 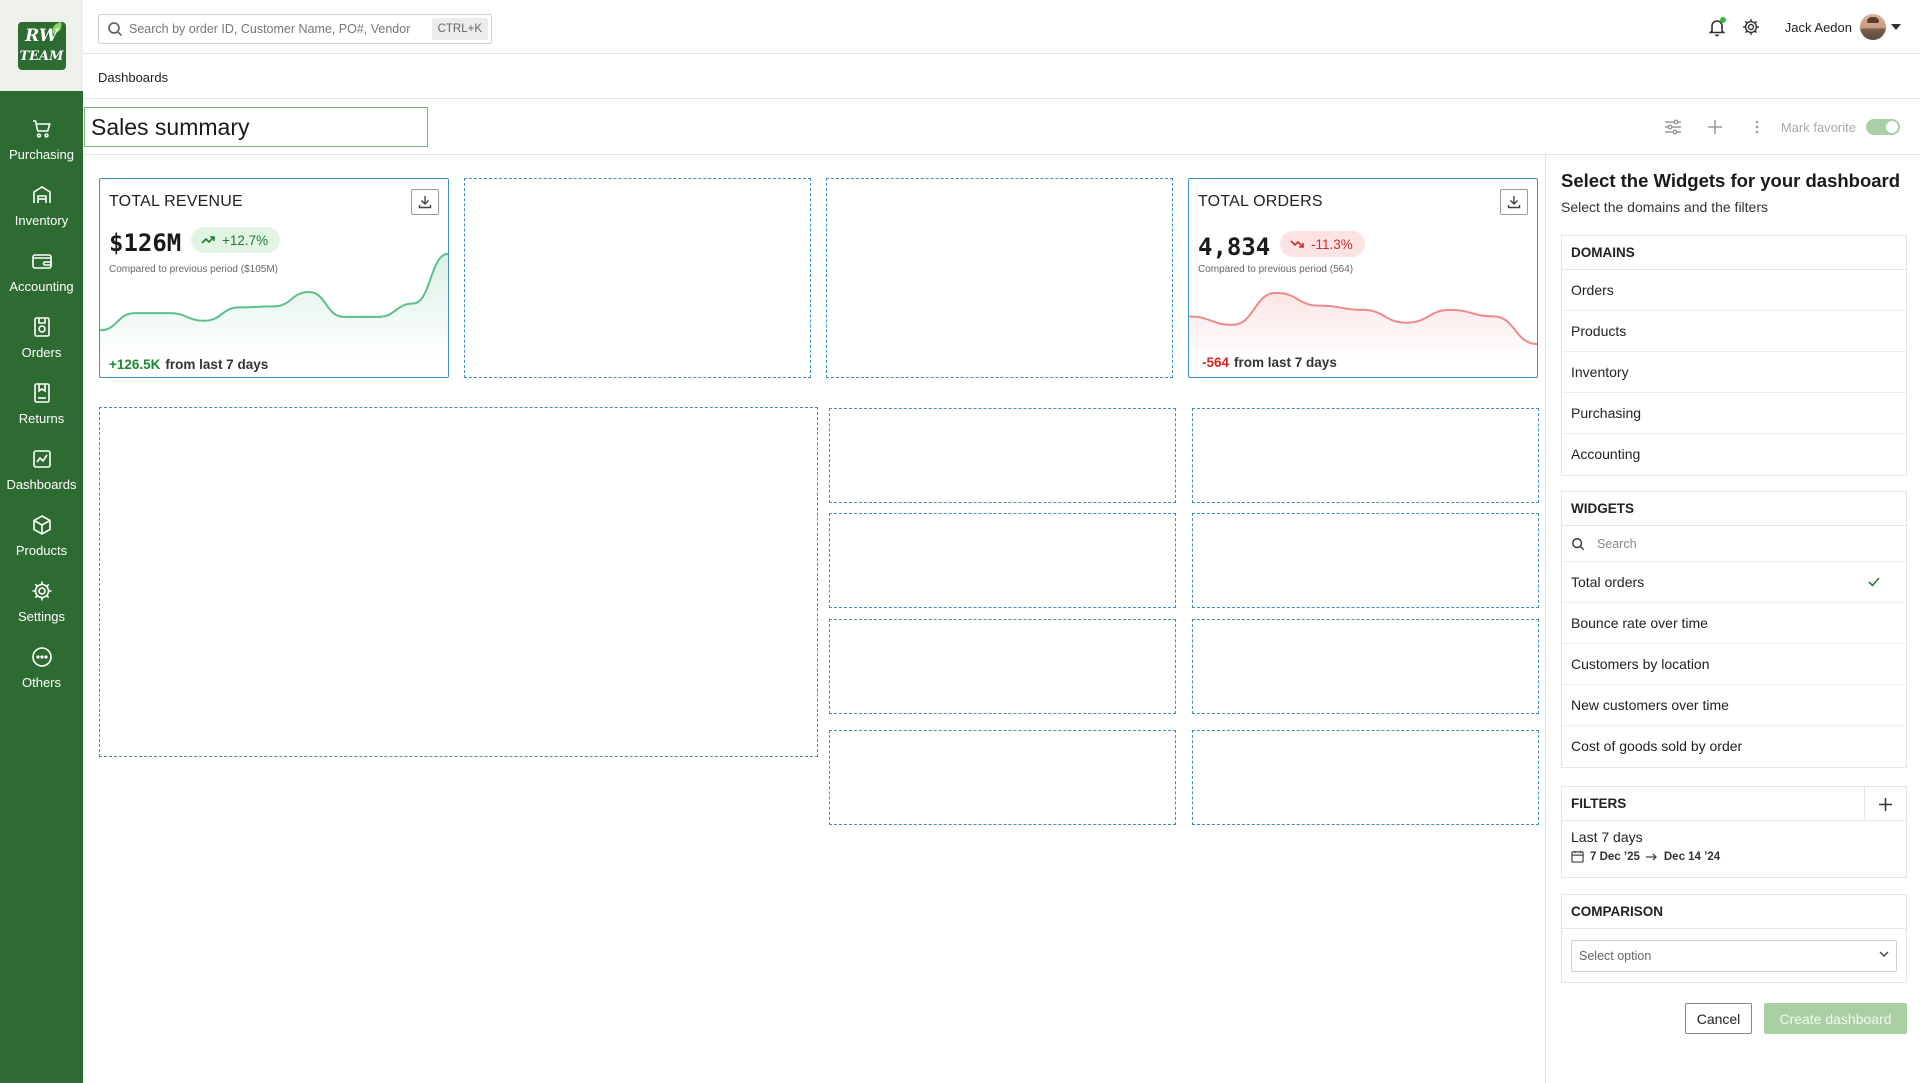 I want to click on sidebar-item-label: Purchasing, so click(x=41, y=154).